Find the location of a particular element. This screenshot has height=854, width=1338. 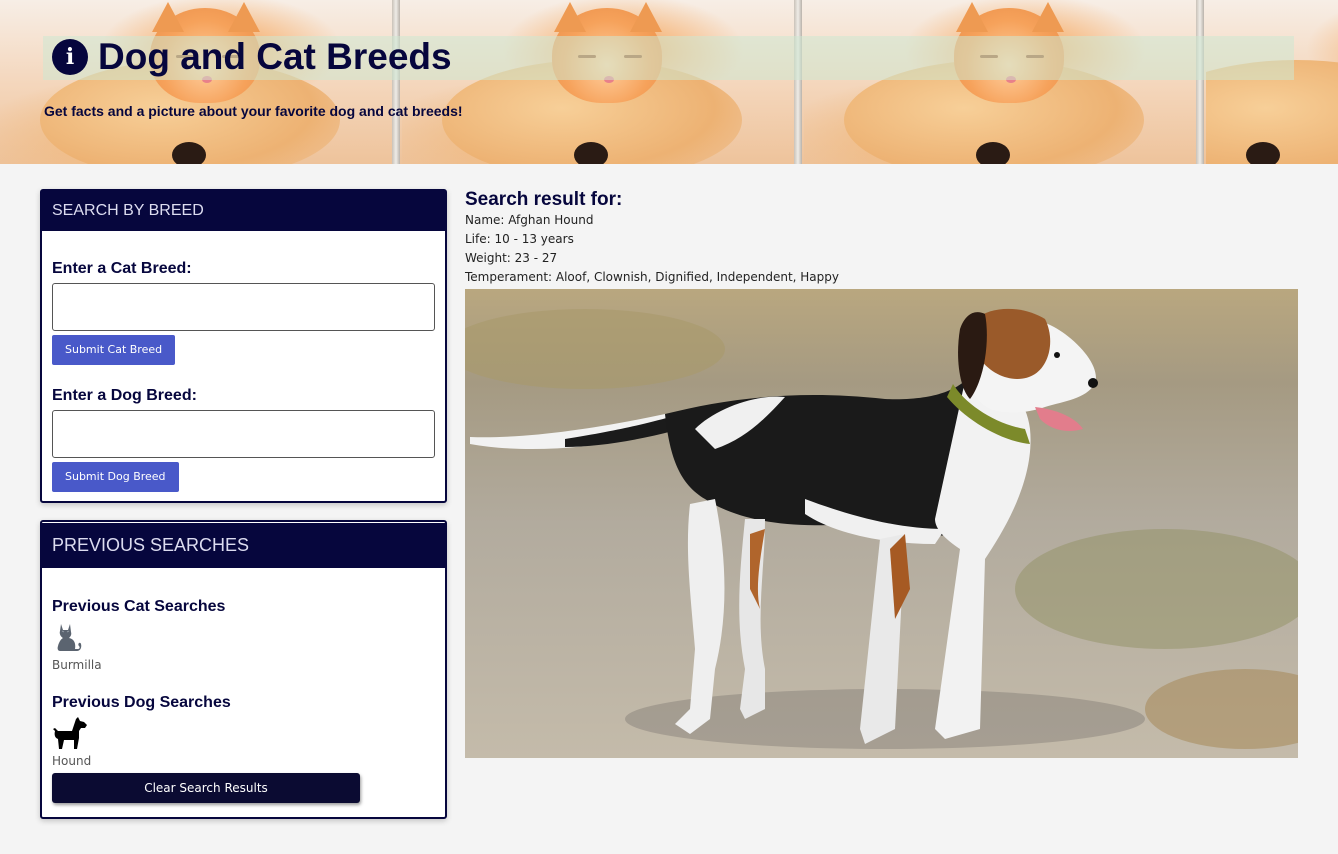

submit-dog-breed-button: Submit Dog Breed is located at coordinates (115, 477).